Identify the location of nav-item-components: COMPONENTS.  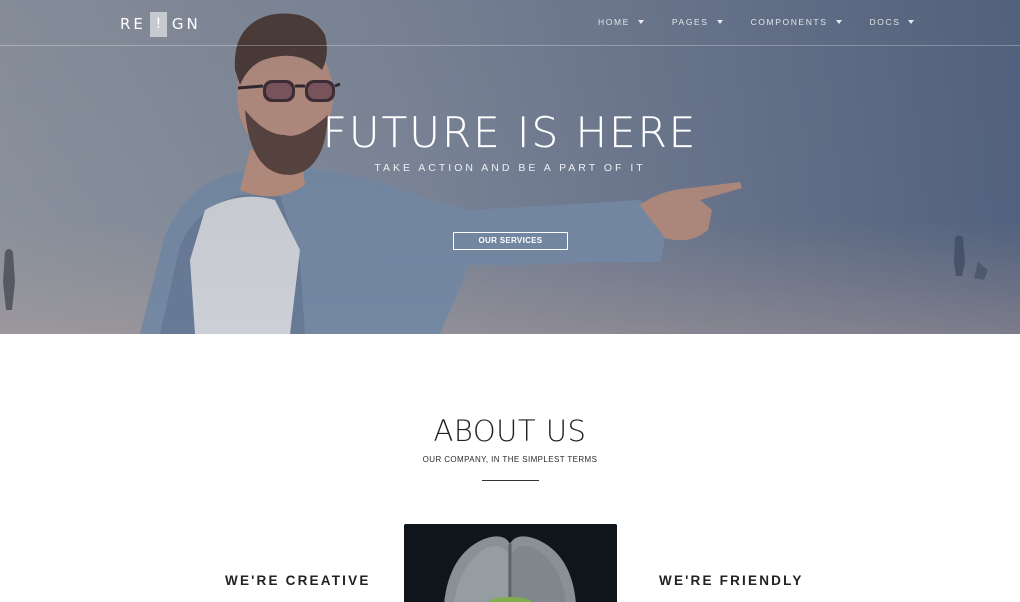
(796, 22).